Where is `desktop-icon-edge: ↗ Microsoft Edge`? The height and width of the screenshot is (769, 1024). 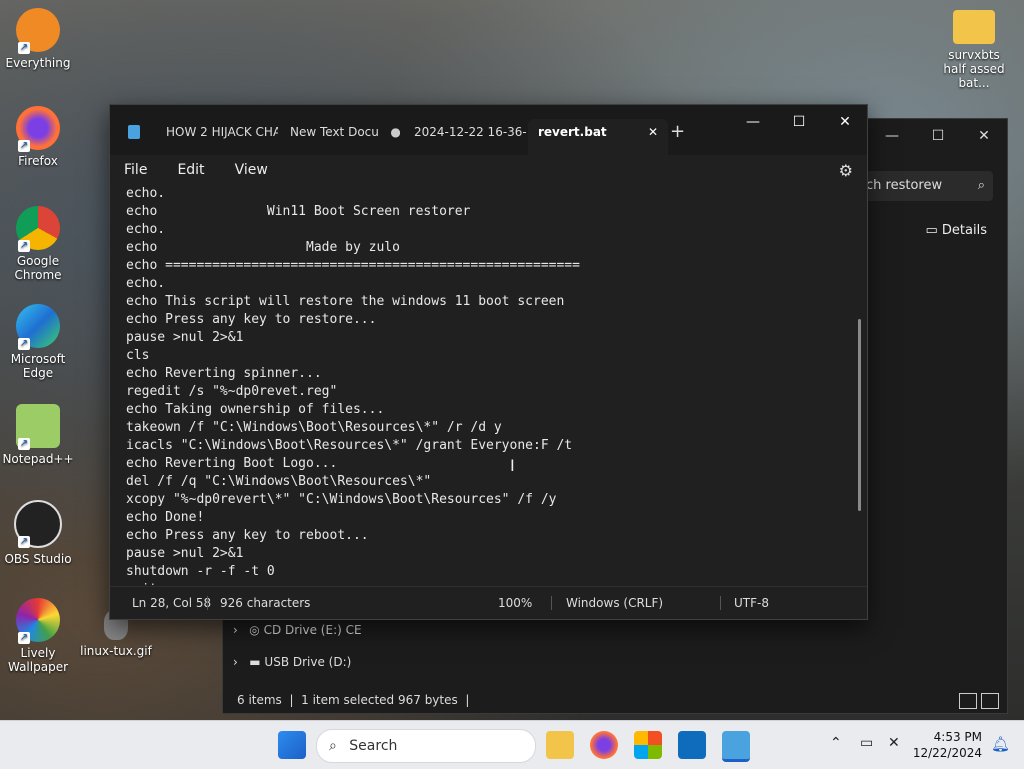 desktop-icon-edge: ↗ Microsoft Edge is located at coordinates (38, 342).